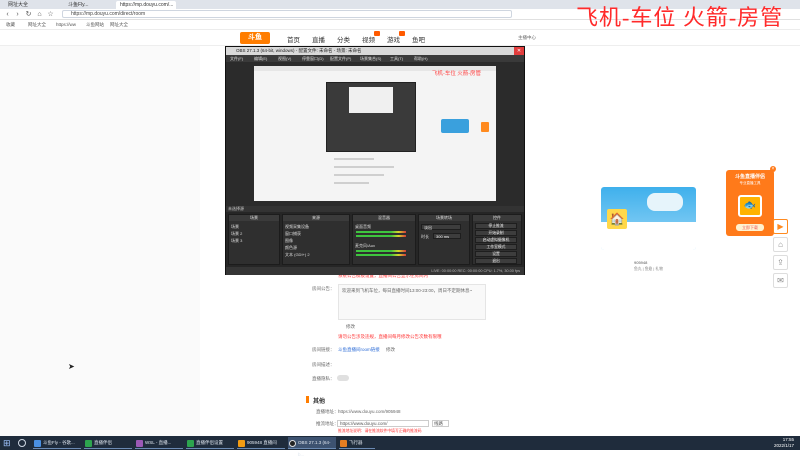 This screenshot has width=800, height=461. Describe the element at coordinates (359, 350) in the screenshot. I see `room-link: 斗鱼直播间room链接` at that location.